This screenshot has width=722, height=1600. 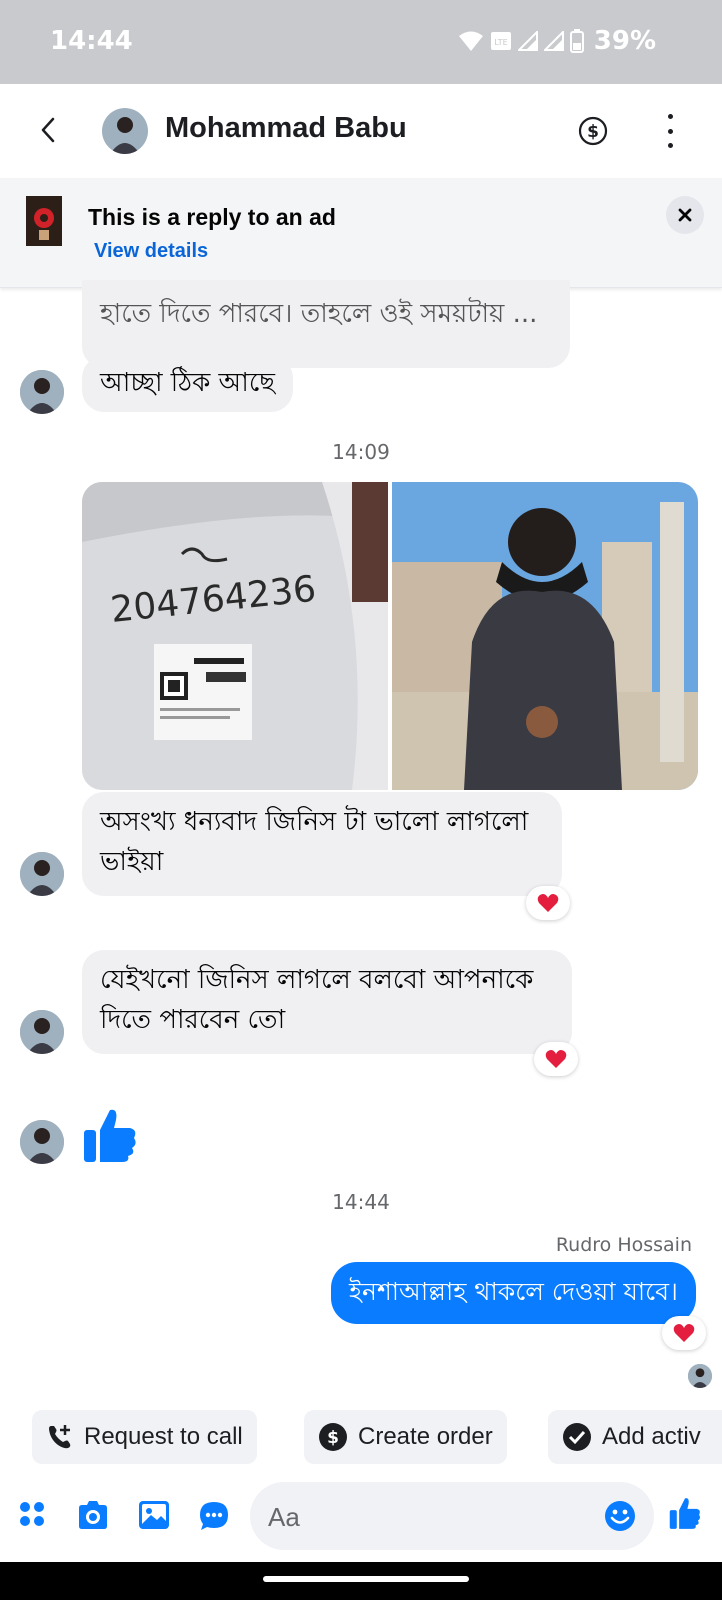 What do you see at coordinates (154, 1515) in the screenshot?
I see `gallery-icon` at bounding box center [154, 1515].